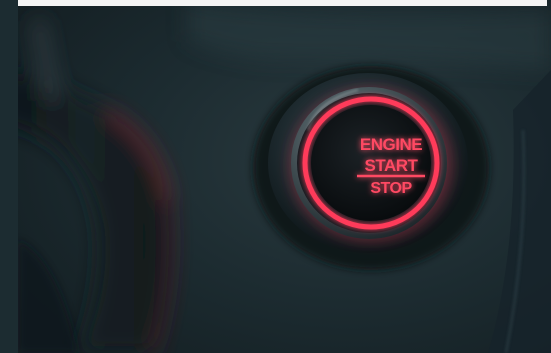 The image size is (551, 353). What do you see at coordinates (282, 3) in the screenshot?
I see `top-white-bar` at bounding box center [282, 3].